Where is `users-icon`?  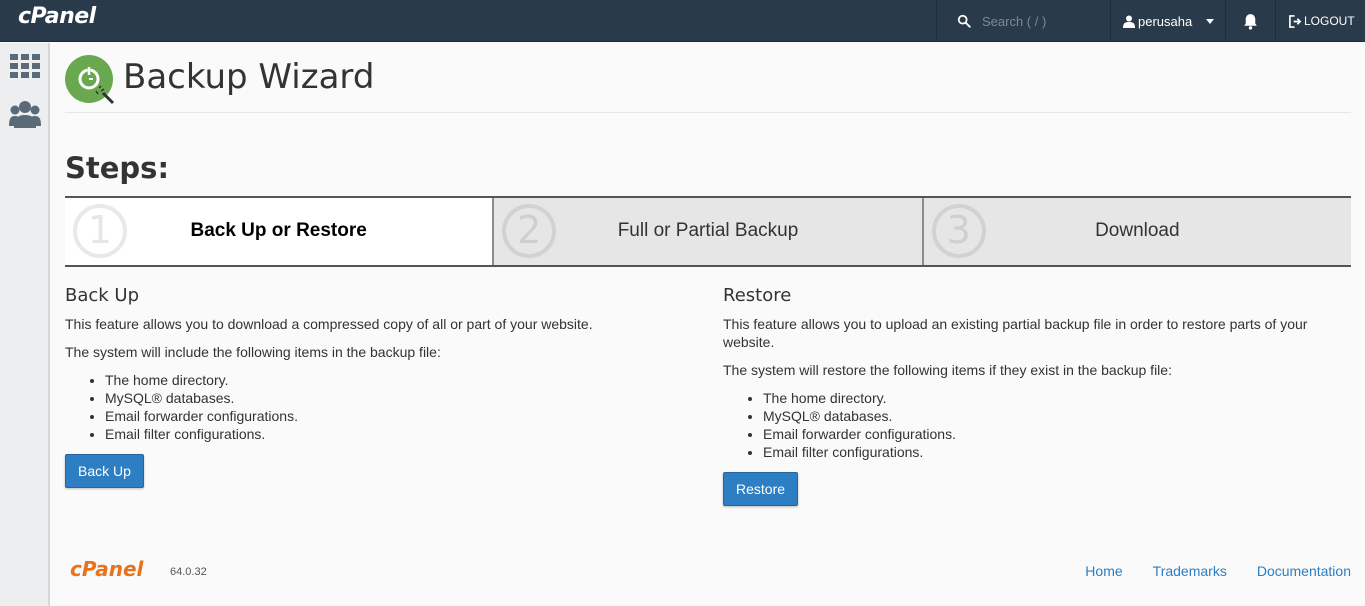
users-icon is located at coordinates (25, 114).